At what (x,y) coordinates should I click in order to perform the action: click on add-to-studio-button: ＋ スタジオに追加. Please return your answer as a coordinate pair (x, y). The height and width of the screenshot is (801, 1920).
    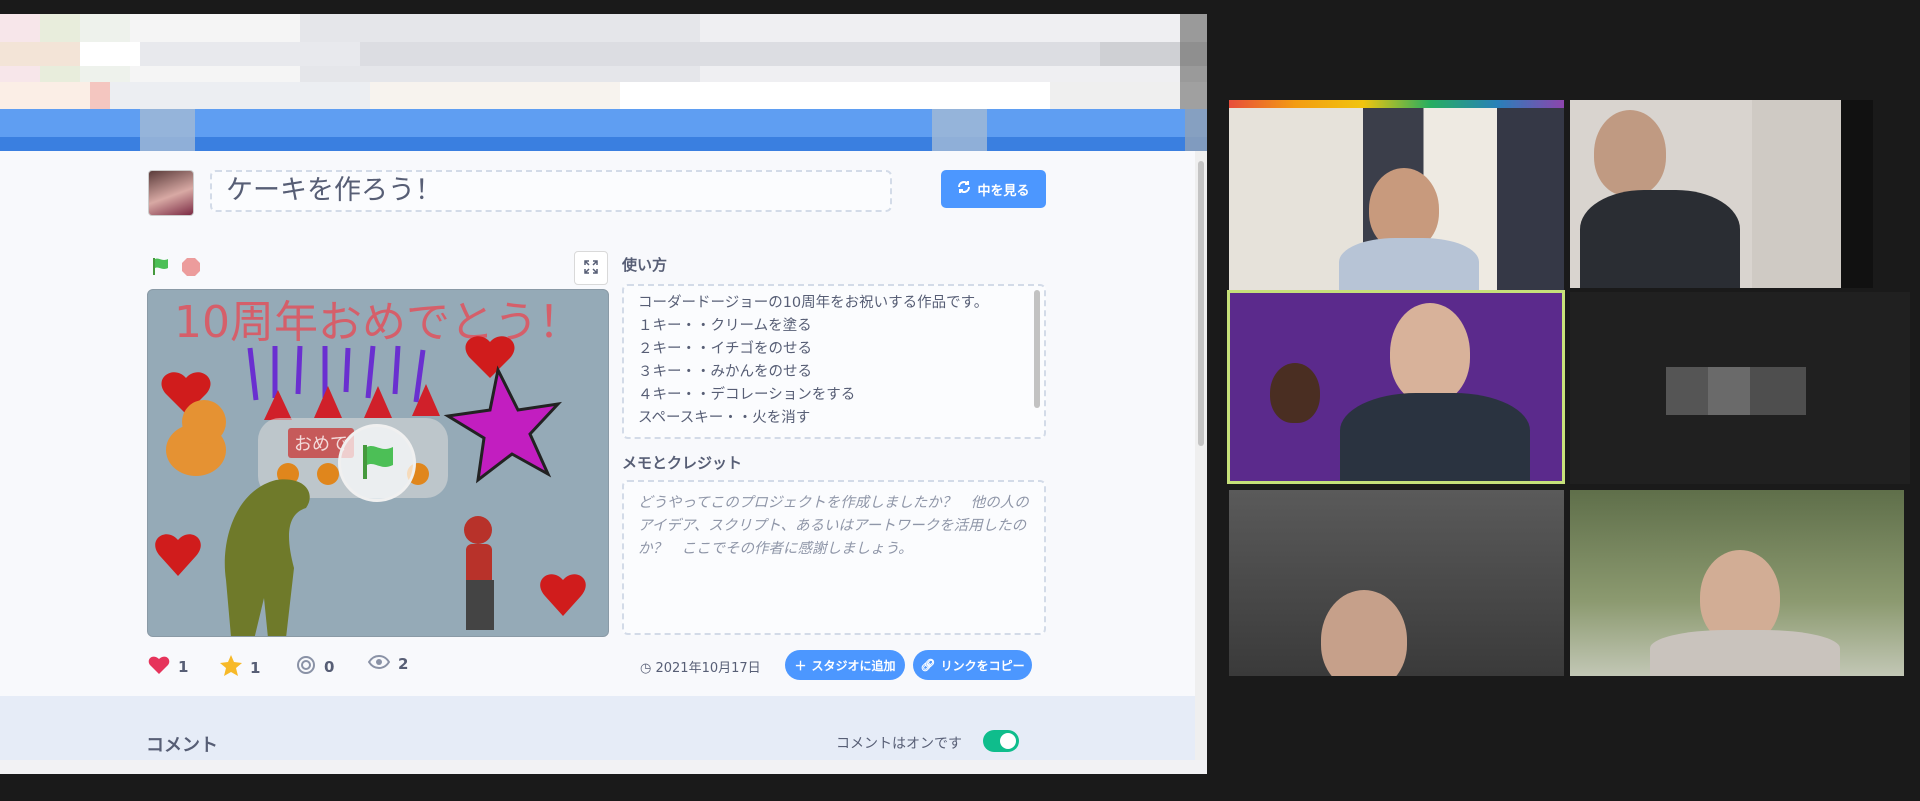
    Looking at the image, I should click on (845, 665).